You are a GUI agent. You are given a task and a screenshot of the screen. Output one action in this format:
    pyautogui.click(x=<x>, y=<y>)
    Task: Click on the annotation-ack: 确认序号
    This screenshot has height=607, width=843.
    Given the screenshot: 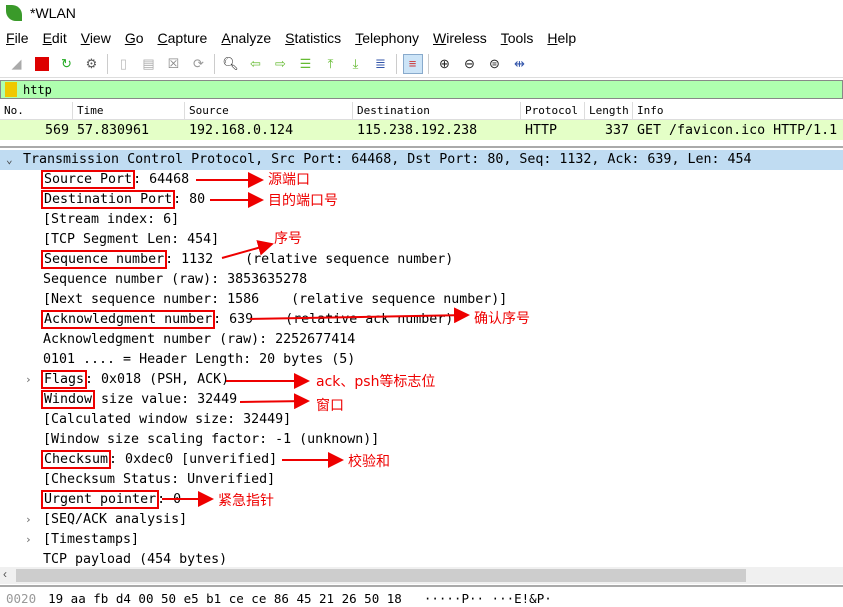 What is the action you would take?
    pyautogui.click(x=502, y=319)
    